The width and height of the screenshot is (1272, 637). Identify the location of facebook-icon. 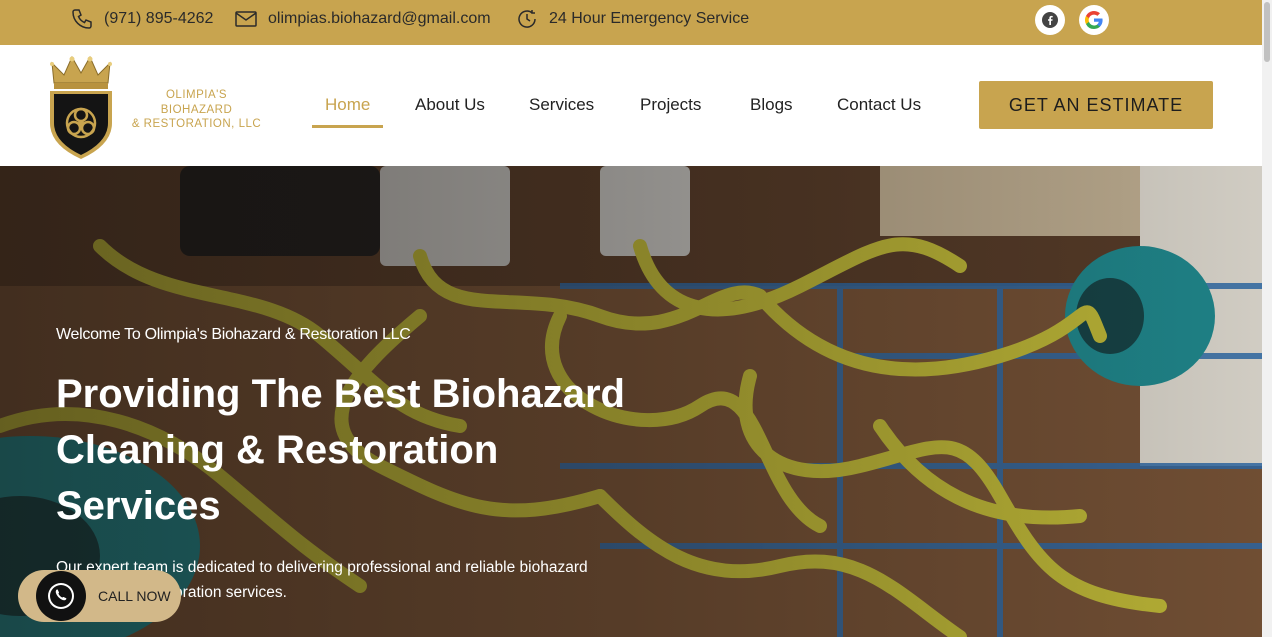
(1050, 20).